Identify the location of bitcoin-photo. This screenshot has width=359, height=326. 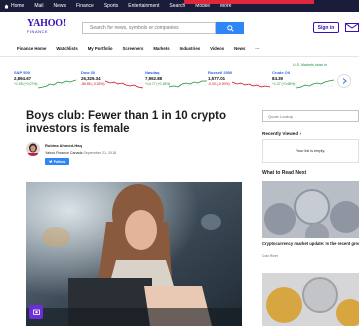
(310, 299).